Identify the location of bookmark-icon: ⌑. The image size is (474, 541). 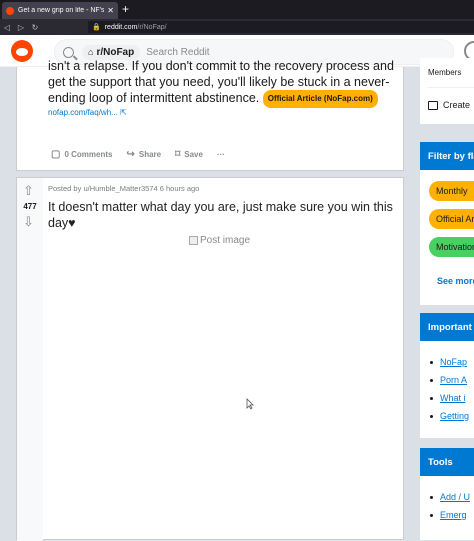
(178, 154).